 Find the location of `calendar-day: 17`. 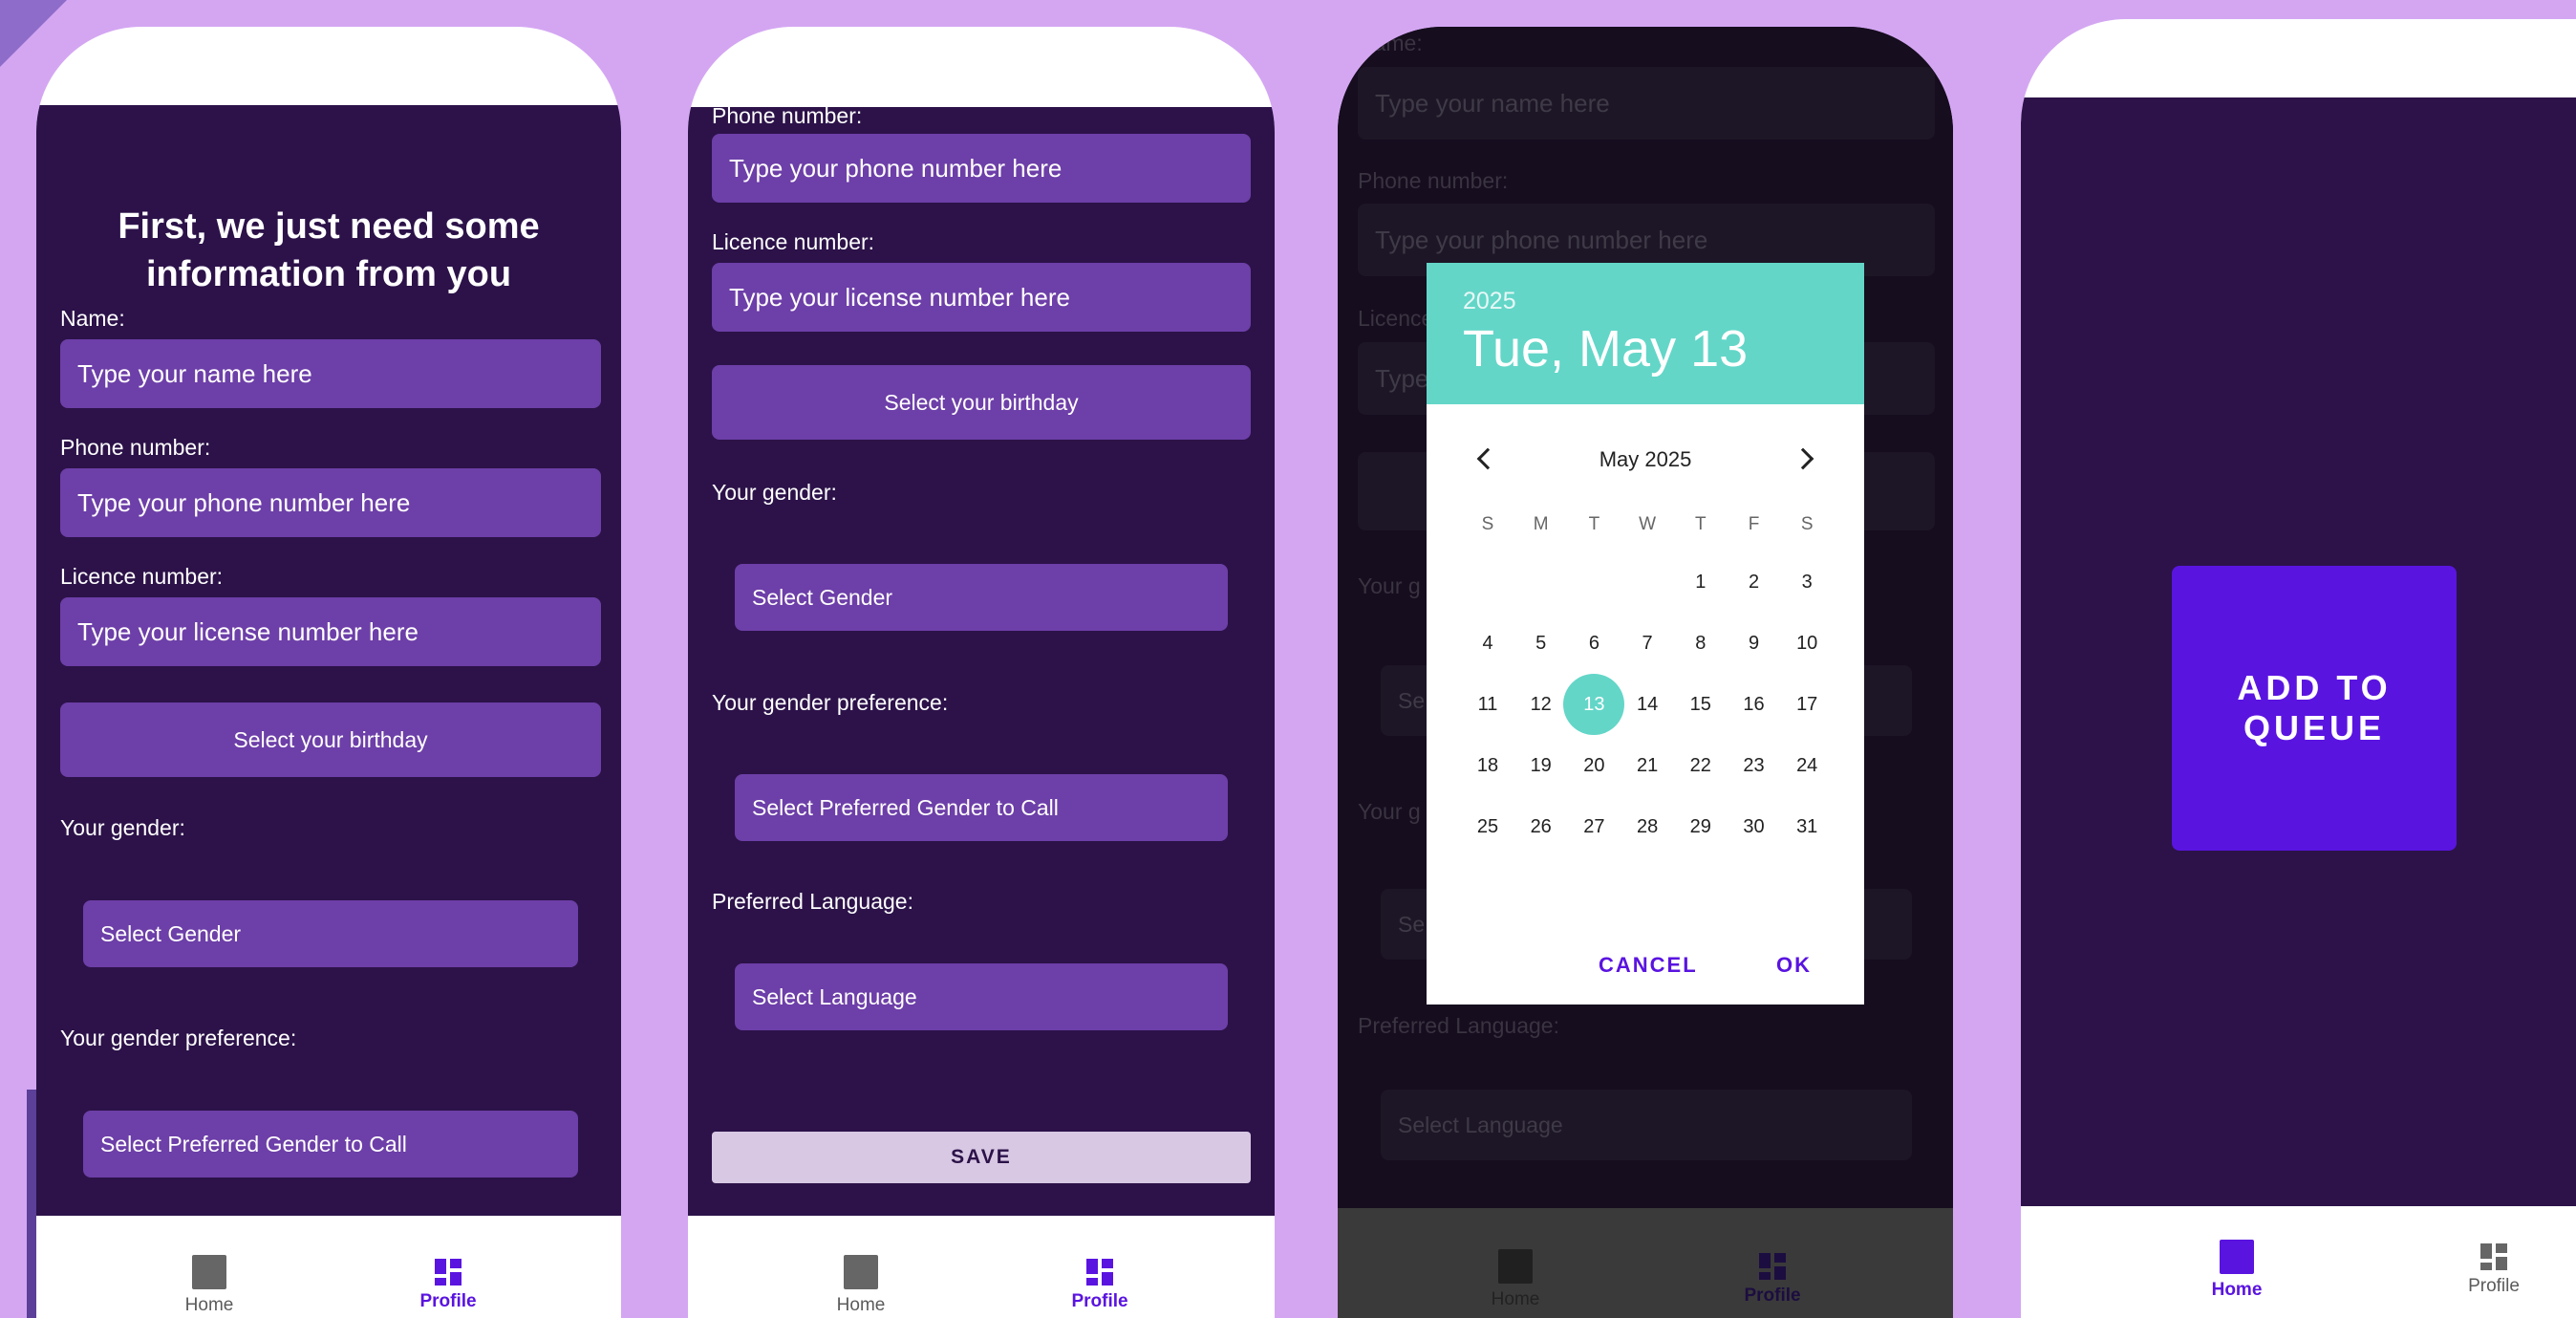

calendar-day: 17 is located at coordinates (1806, 705).